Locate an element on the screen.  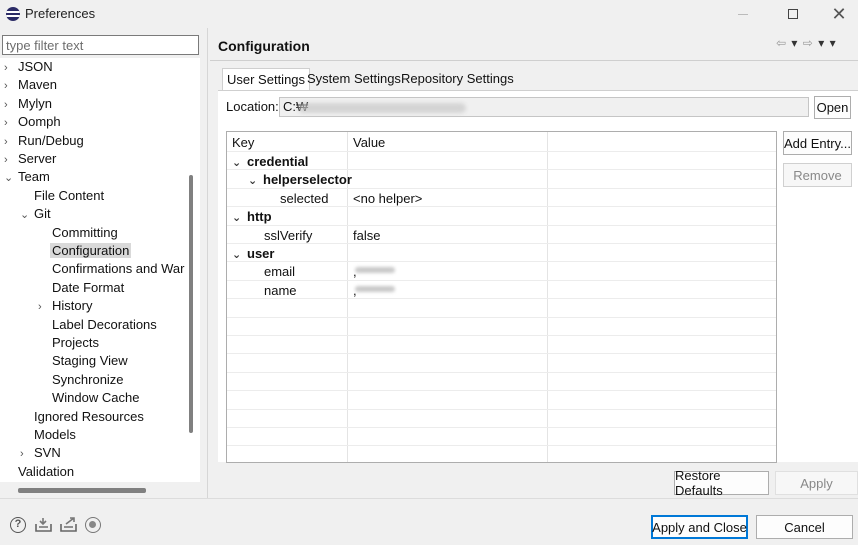
table-row-key: ⌄ user is located at coordinates (253, 254).